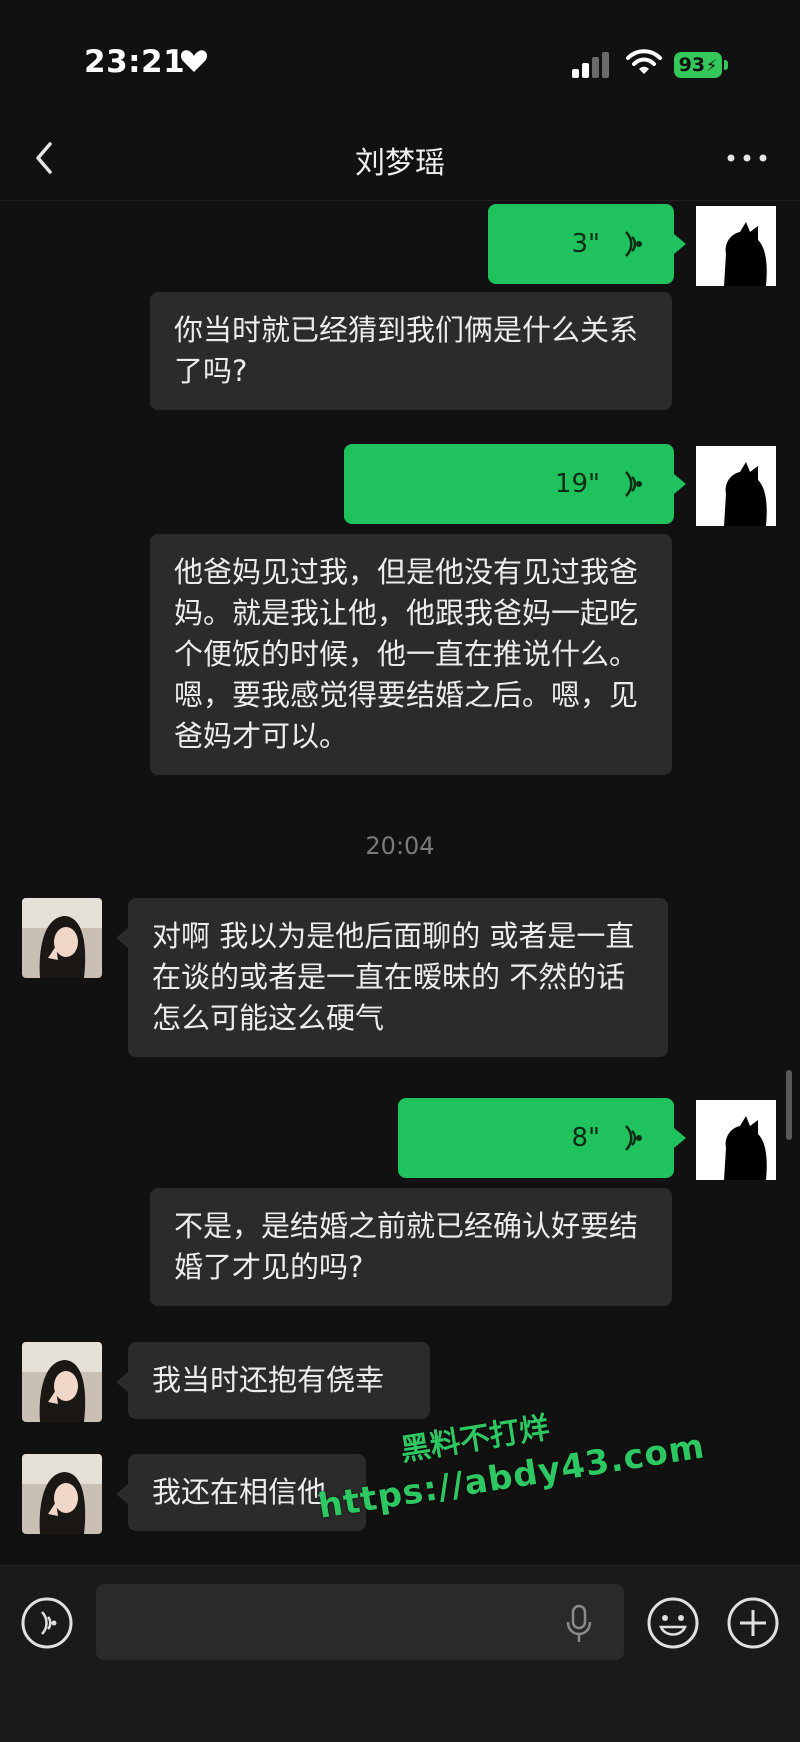  What do you see at coordinates (135, 62) in the screenshot?
I see `status-time: 23:21` at bounding box center [135, 62].